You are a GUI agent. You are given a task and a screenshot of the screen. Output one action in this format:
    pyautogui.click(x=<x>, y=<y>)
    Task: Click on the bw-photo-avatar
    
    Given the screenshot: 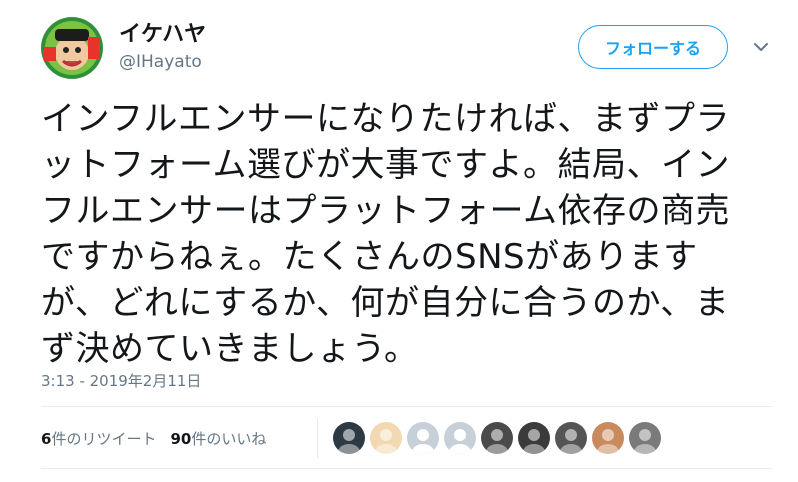 What is the action you would take?
    pyautogui.click(x=571, y=438)
    